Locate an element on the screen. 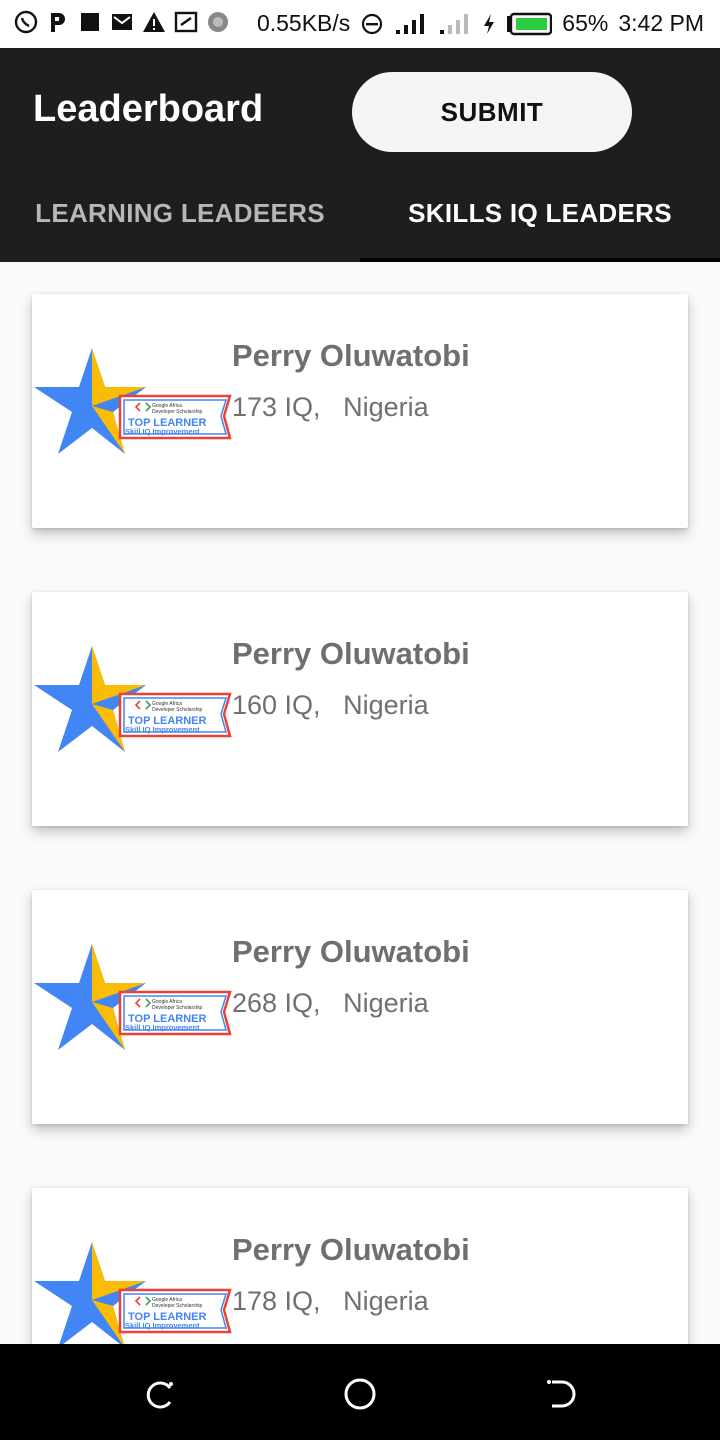 The image size is (720, 1440). recents-icon is located at coordinates (160, 1394).